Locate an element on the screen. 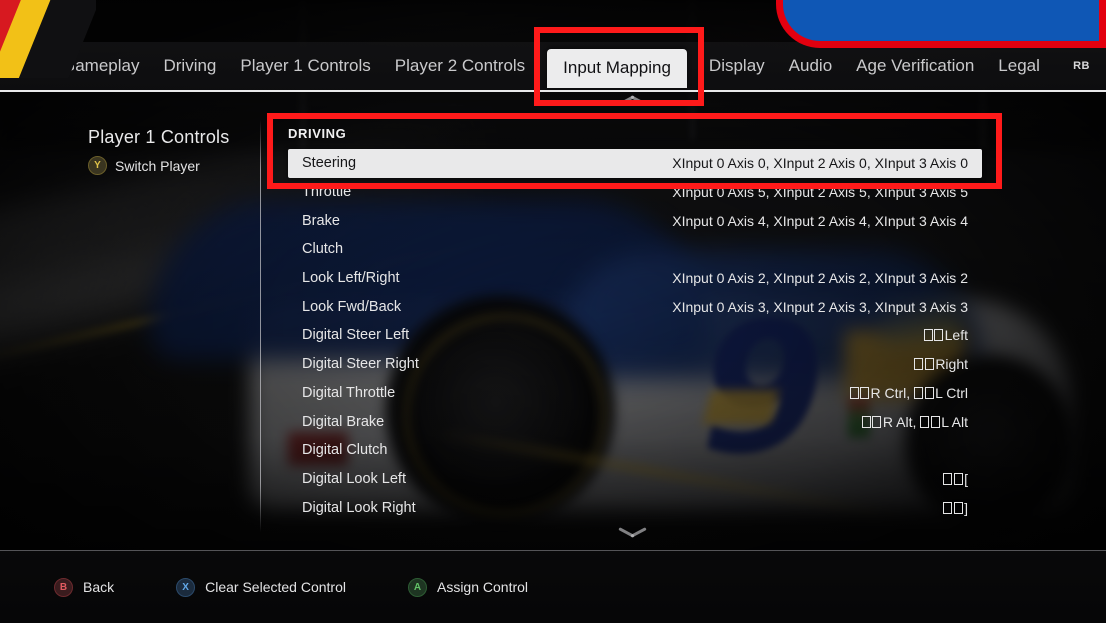  tab-legal: Legal is located at coordinates (1019, 66).